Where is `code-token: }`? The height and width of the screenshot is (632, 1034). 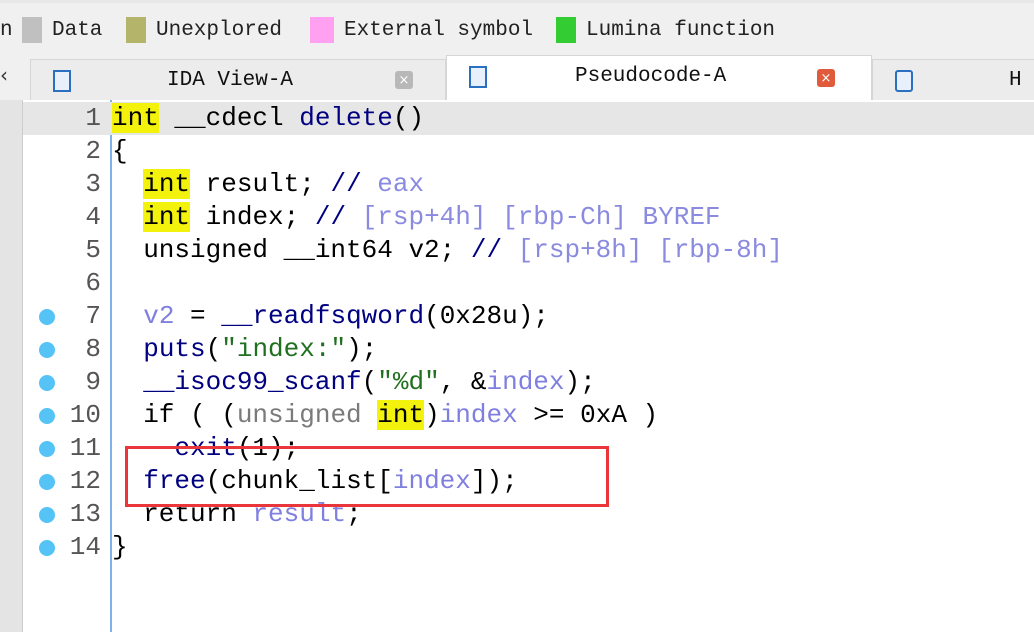
code-token: } is located at coordinates (120, 547).